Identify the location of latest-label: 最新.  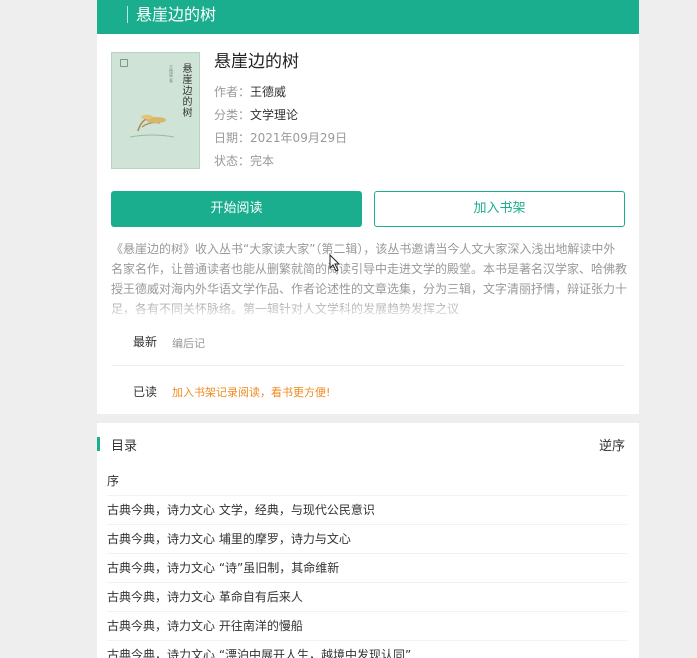
(145, 342).